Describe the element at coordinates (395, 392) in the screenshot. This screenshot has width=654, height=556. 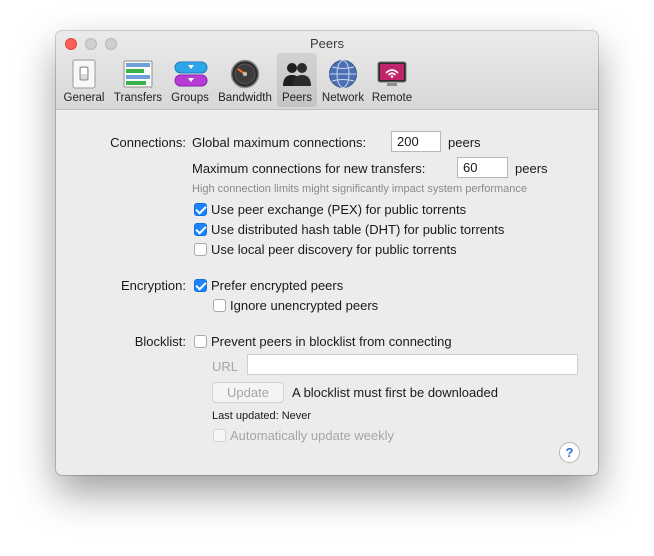
I see `blocklist-update-note: A blocklist must first be downloaded` at that location.